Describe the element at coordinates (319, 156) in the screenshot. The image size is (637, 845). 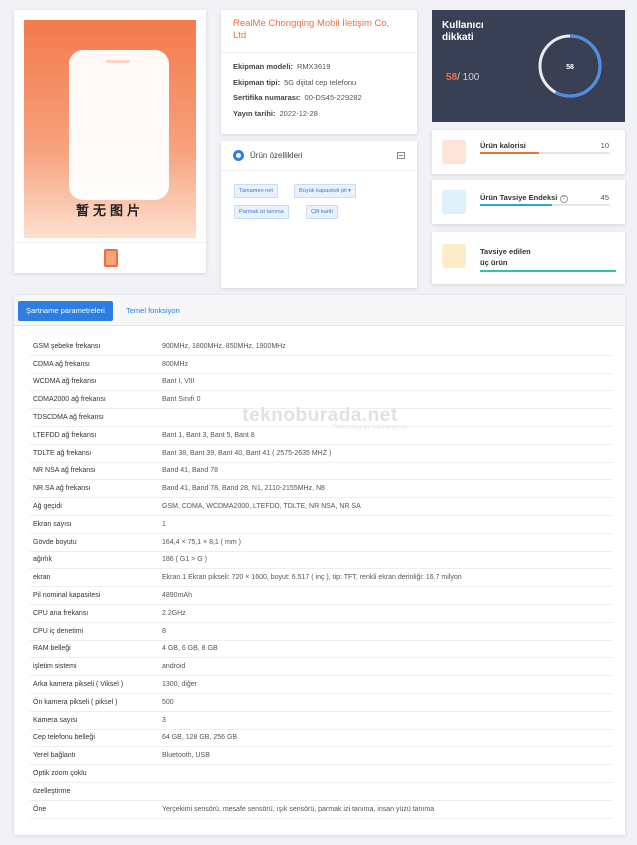
I see `features-header: Ürün özellikleri` at that location.